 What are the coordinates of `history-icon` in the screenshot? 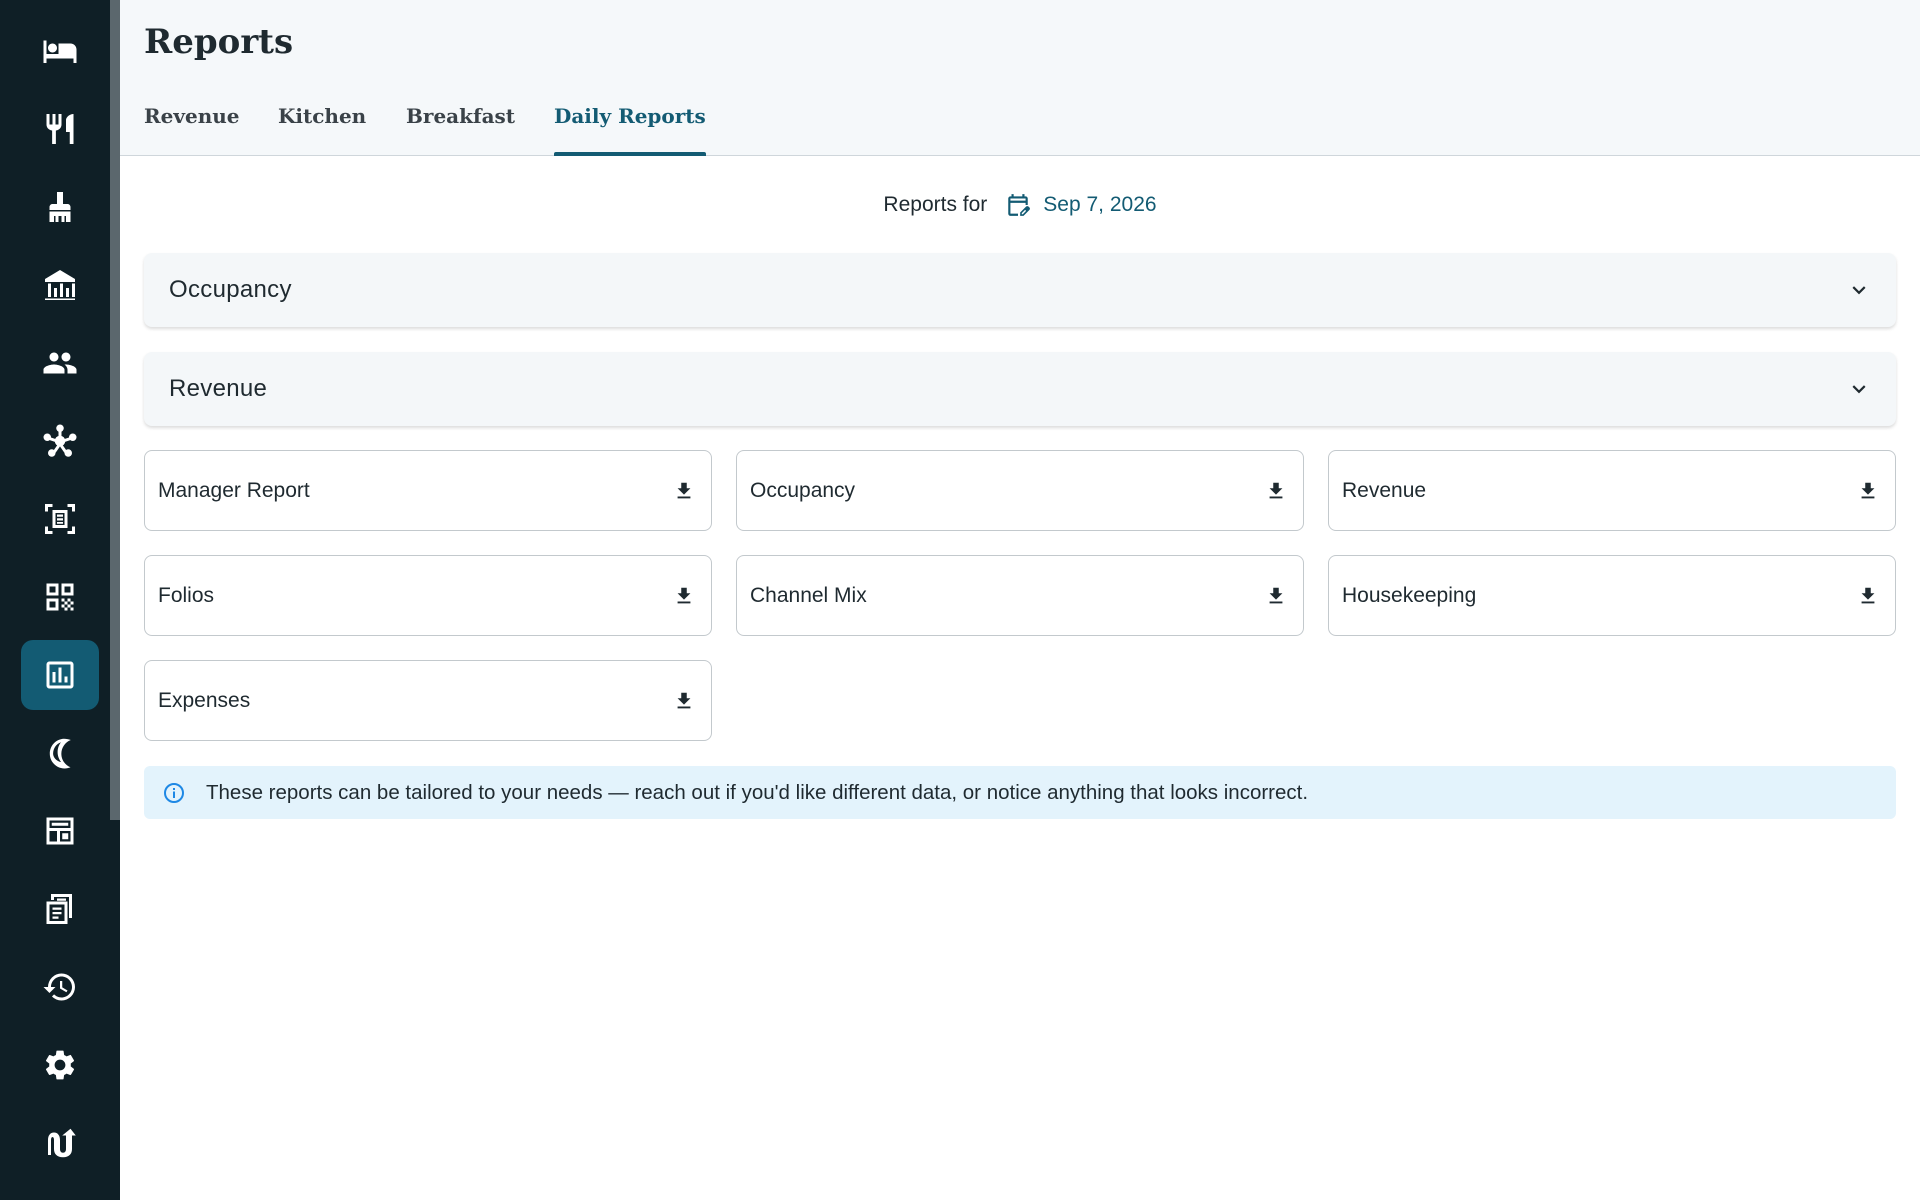 It's located at (59, 987).